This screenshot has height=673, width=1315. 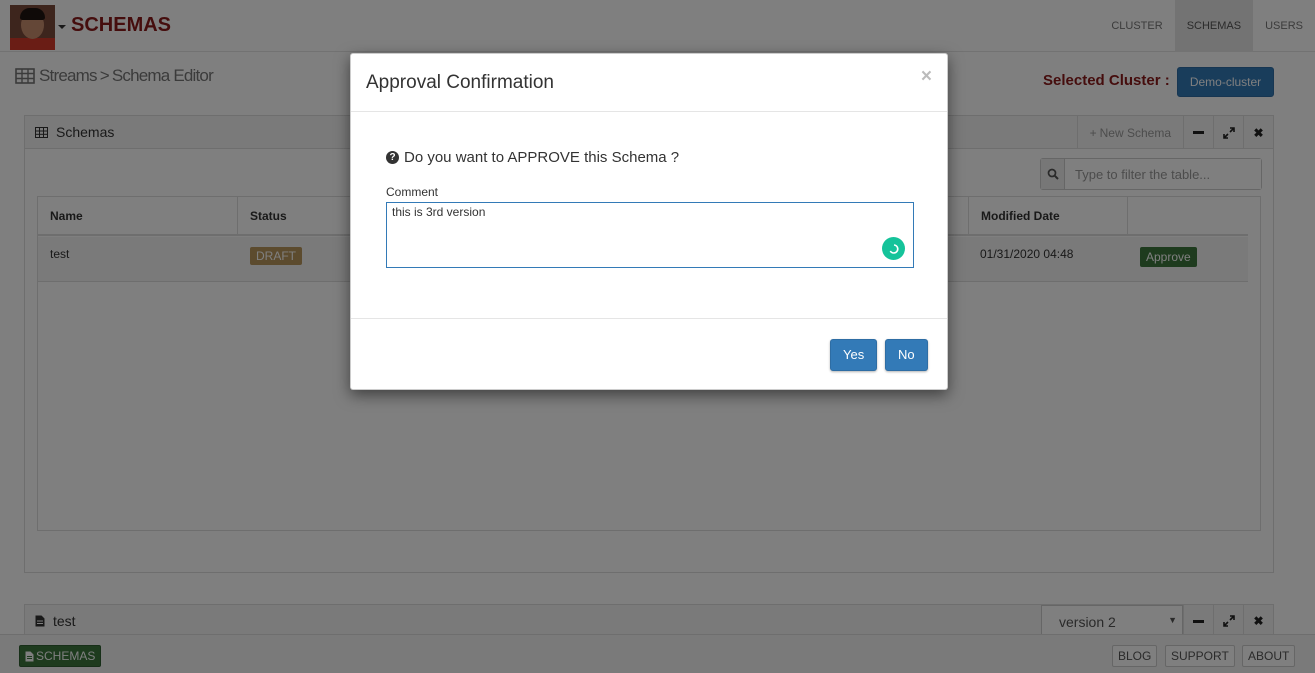 I want to click on modal-footer: Yes No, so click(x=649, y=354).